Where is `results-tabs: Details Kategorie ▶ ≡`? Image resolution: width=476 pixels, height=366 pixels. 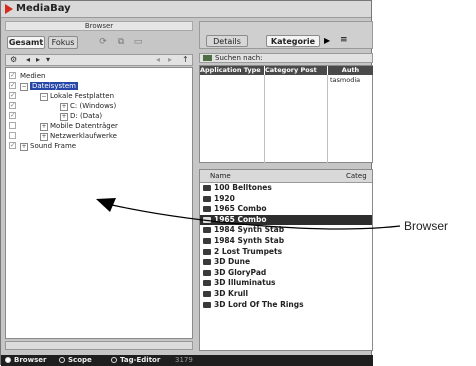
results-tabs: Details Kategorie ▶ ≡ is located at coordinates (286, 35).